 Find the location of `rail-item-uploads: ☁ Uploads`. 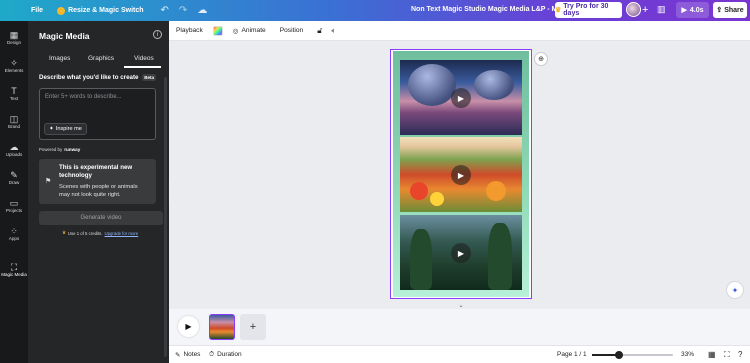

rail-item-uploads: ☁ Uploads is located at coordinates (14, 149).